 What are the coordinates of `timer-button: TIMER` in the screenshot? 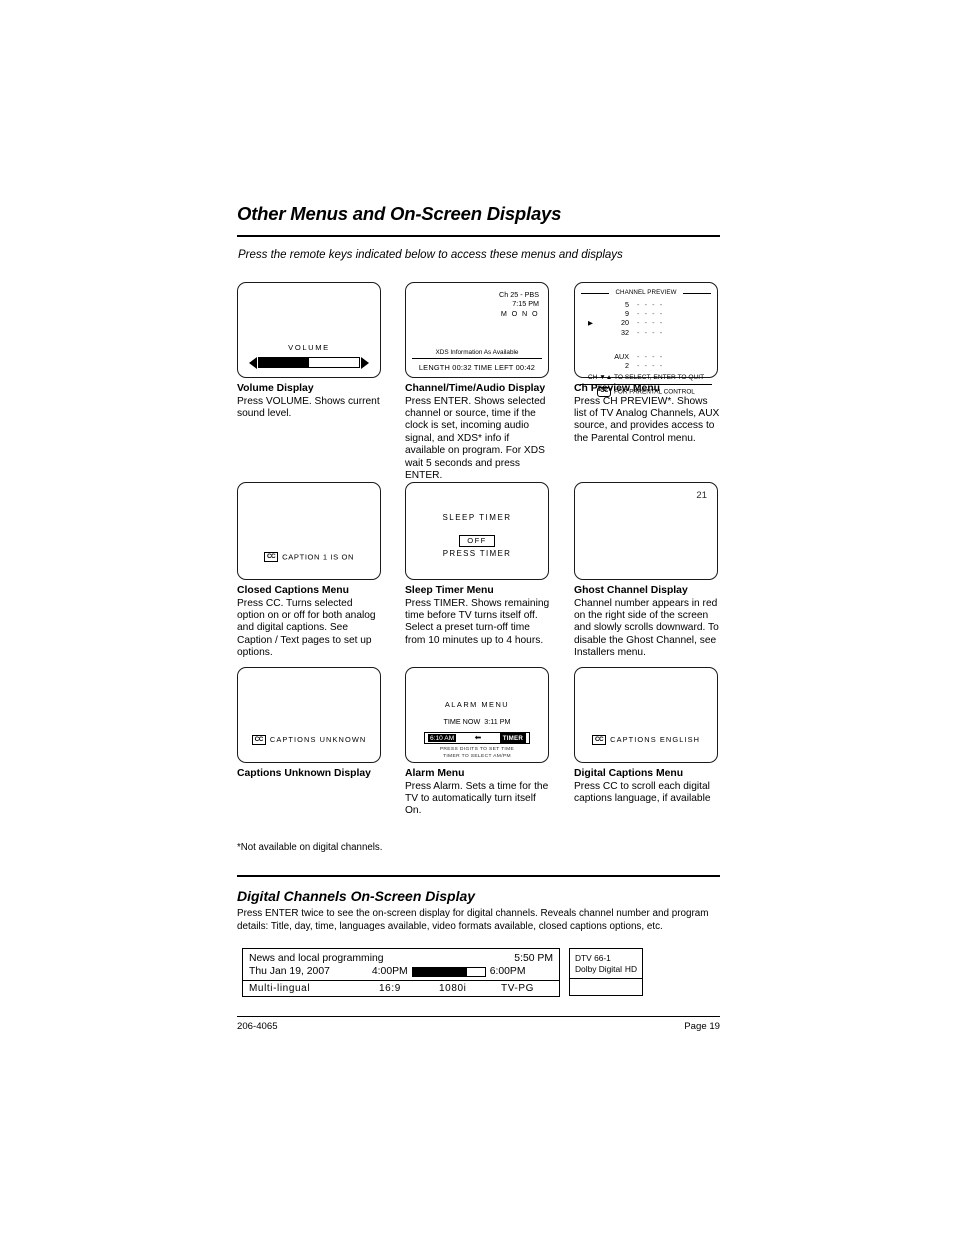 It's located at (512, 738).